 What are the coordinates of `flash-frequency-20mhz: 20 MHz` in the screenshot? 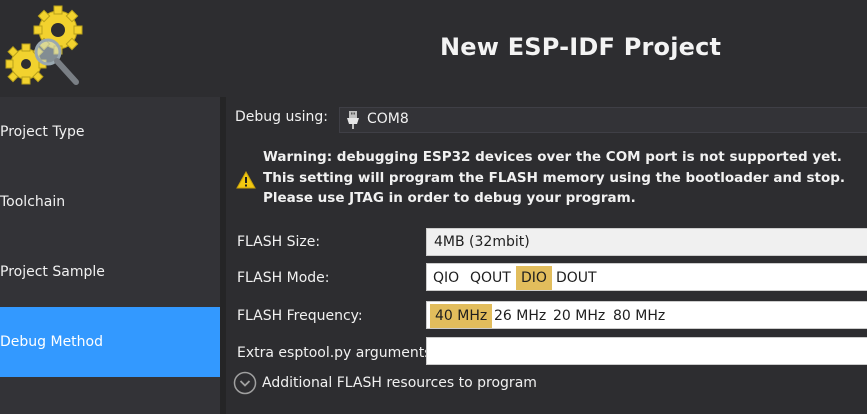 It's located at (579, 316).